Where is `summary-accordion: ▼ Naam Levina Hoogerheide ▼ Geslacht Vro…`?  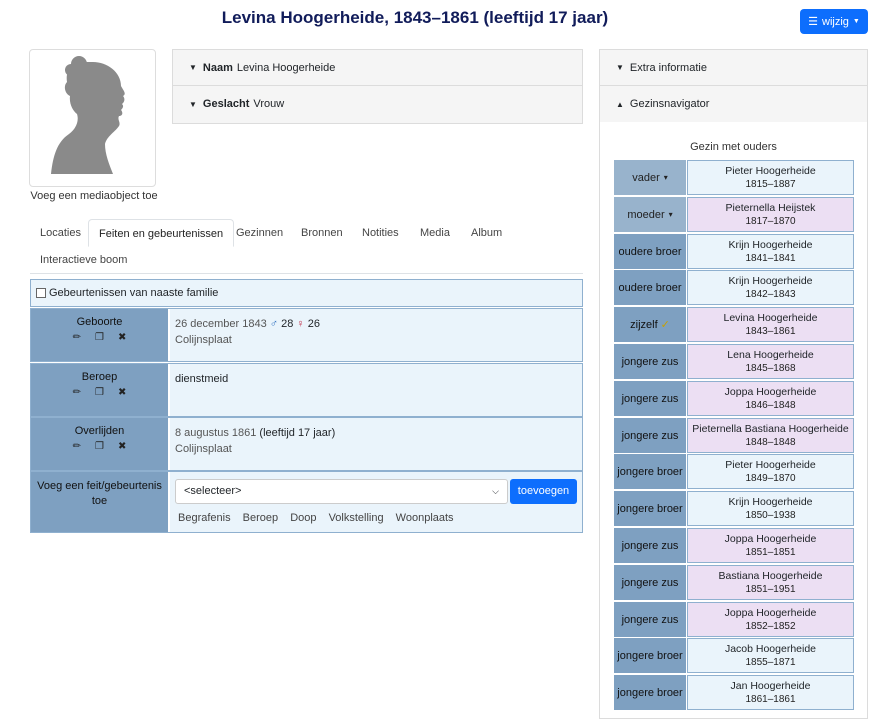 summary-accordion: ▼ Naam Levina Hoogerheide ▼ Geslacht Vro… is located at coordinates (377, 86).